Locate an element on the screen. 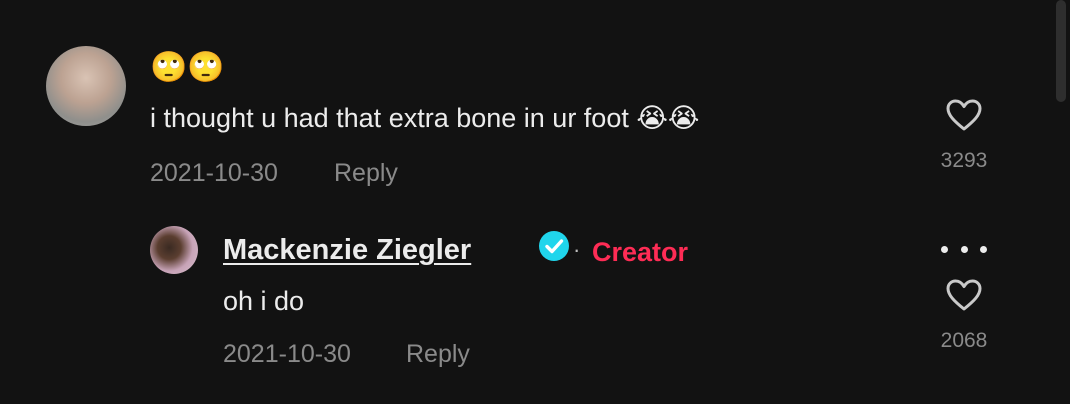  commenter-avatar is located at coordinates (86, 86).